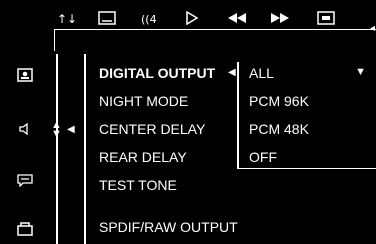 This screenshot has height=244, width=376. What do you see at coordinates (237, 18) in the screenshot?
I see `rewind-icon` at bounding box center [237, 18].